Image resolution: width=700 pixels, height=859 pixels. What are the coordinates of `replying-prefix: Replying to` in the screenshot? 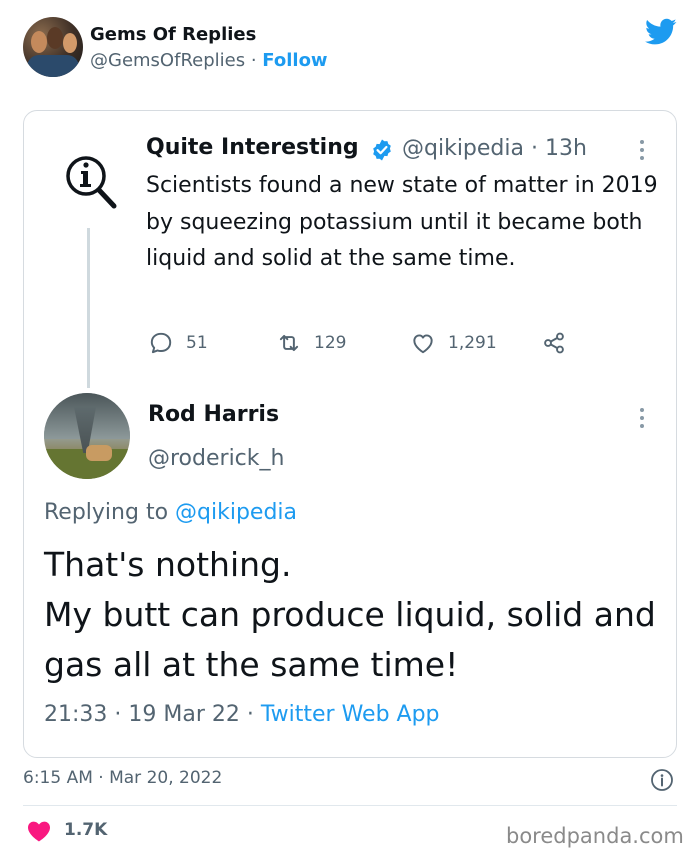 It's located at (106, 512).